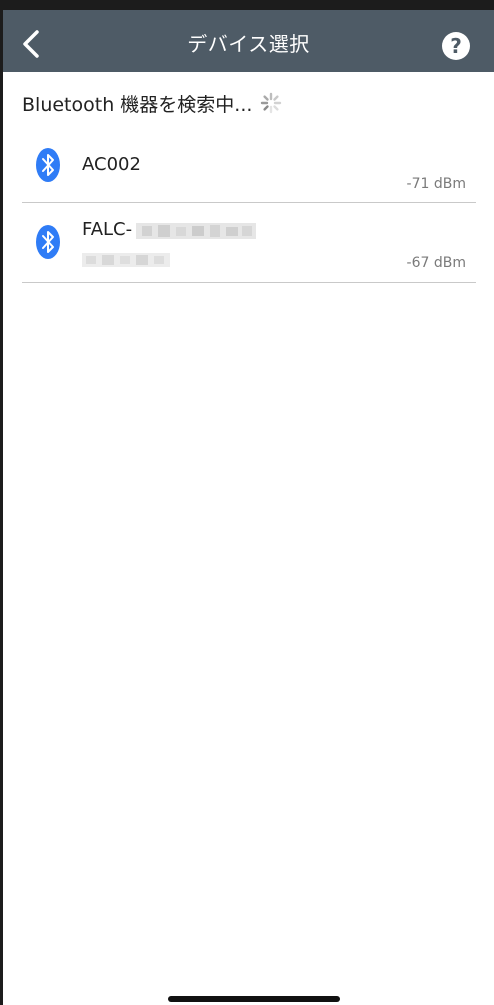 The width and height of the screenshot is (494, 1005). What do you see at coordinates (456, 46) in the screenshot?
I see `question-icon: ?` at bounding box center [456, 46].